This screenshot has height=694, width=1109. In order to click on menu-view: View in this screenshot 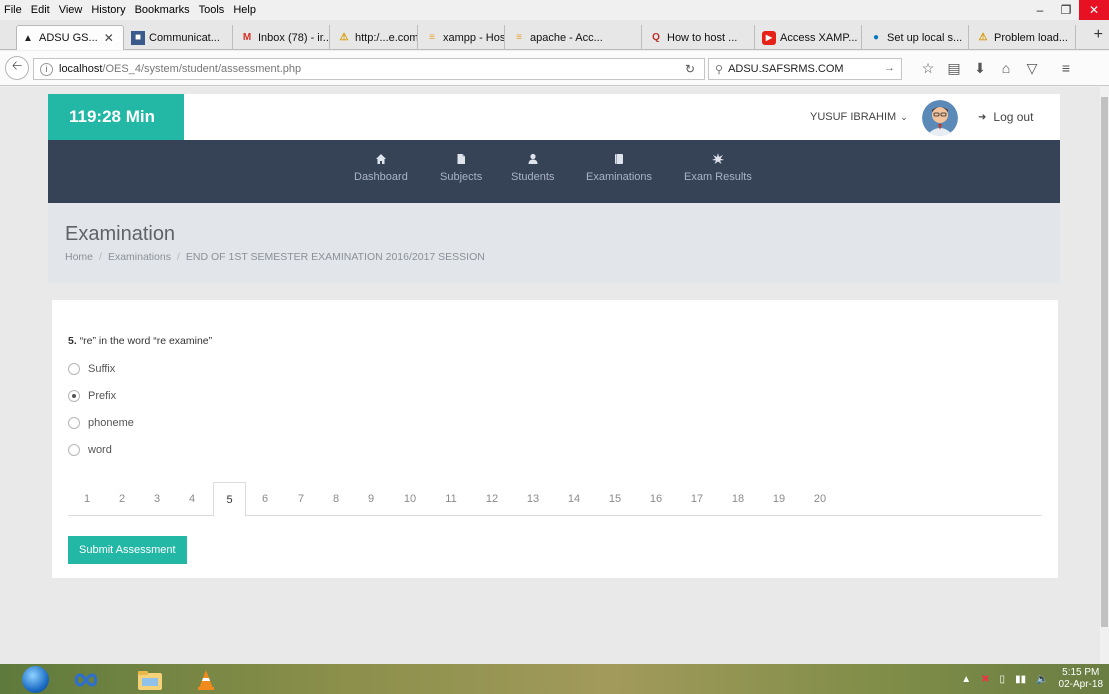, I will do `click(71, 10)`.